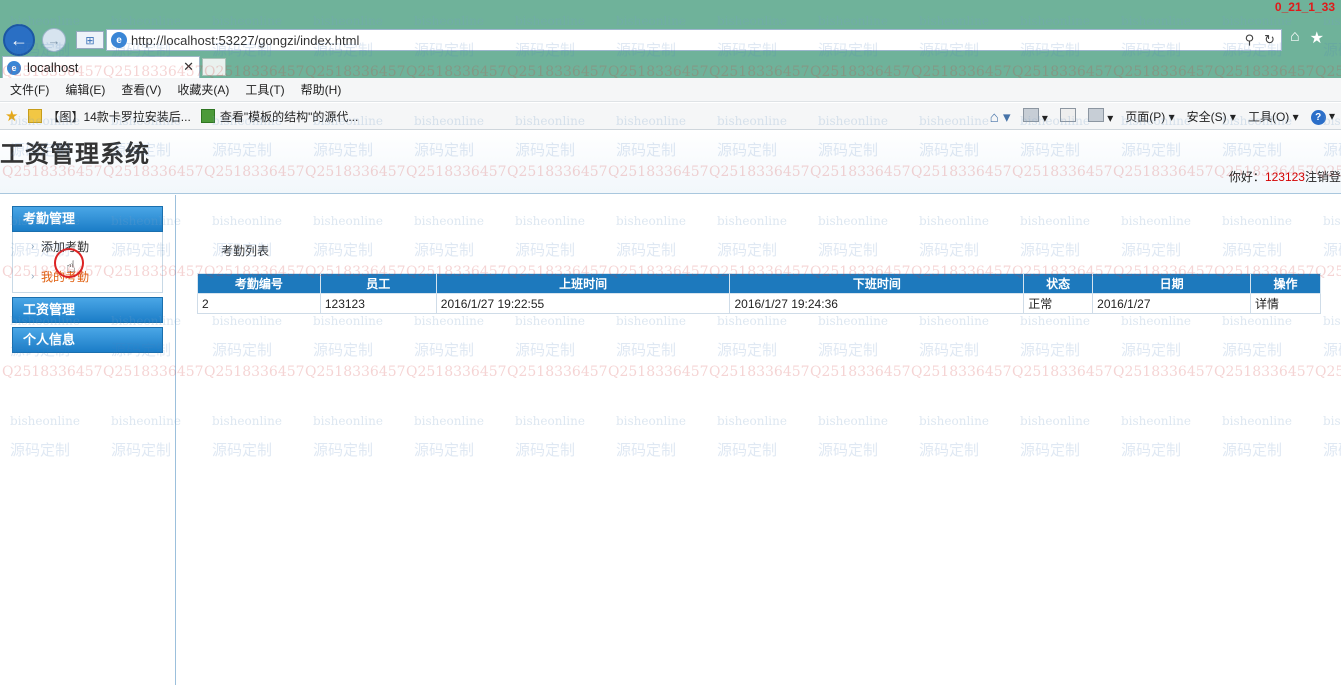 Image resolution: width=1341 pixels, height=685 pixels. What do you see at coordinates (85, 89) in the screenshot?
I see `menu-edit: 编辑(E)` at bounding box center [85, 89].